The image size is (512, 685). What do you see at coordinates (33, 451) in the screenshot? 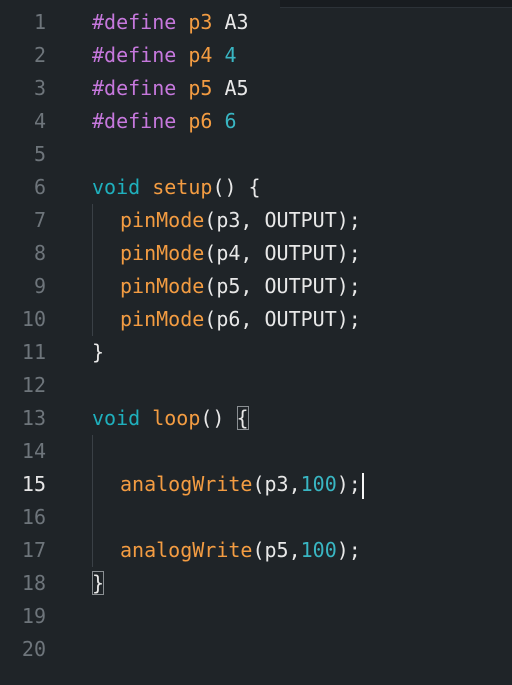
I see `line-number: 14` at bounding box center [33, 451].